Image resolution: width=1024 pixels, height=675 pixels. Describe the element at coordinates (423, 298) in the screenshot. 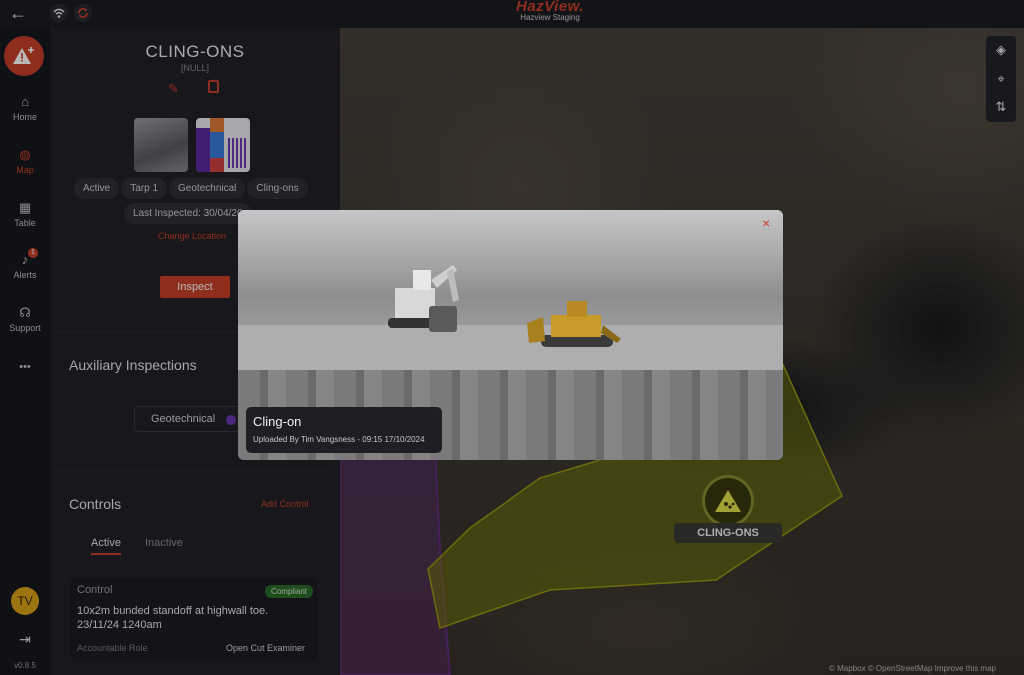

I see `excavator-illustration` at that location.